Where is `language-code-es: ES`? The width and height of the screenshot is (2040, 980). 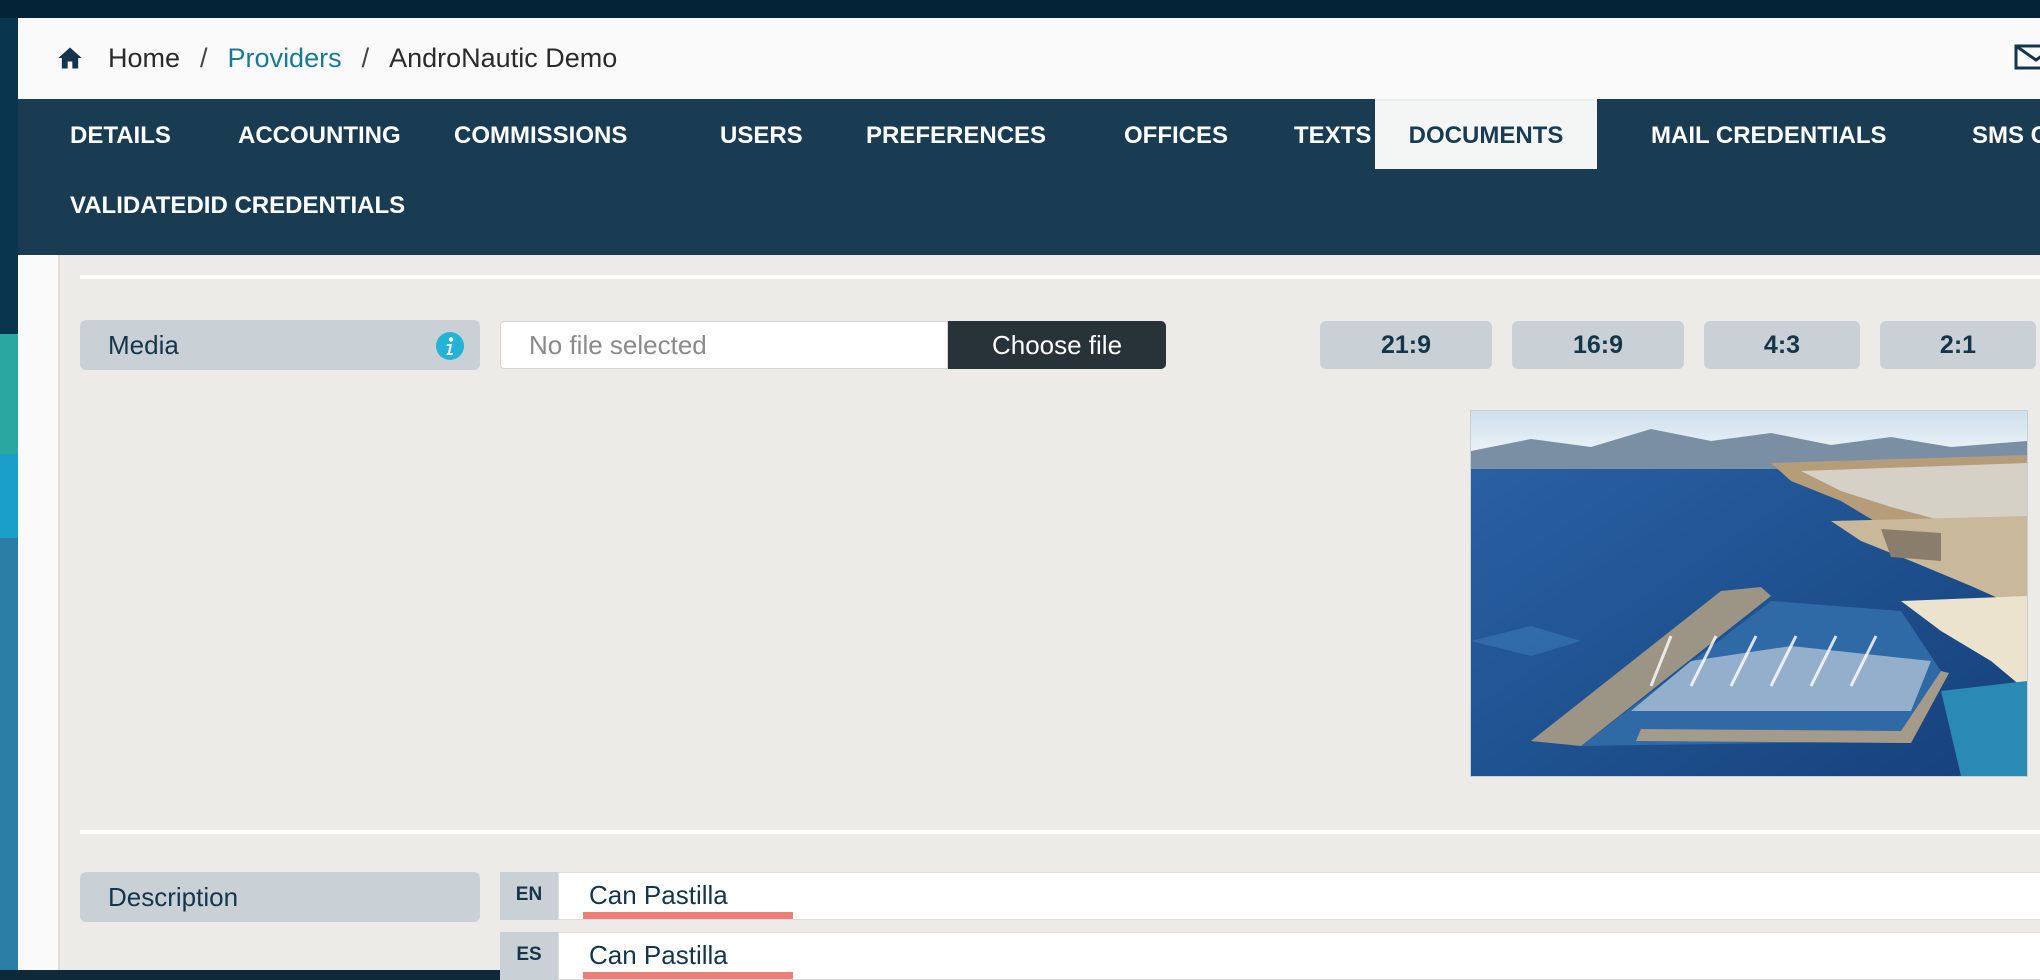
language-code-es: ES is located at coordinates (529, 956).